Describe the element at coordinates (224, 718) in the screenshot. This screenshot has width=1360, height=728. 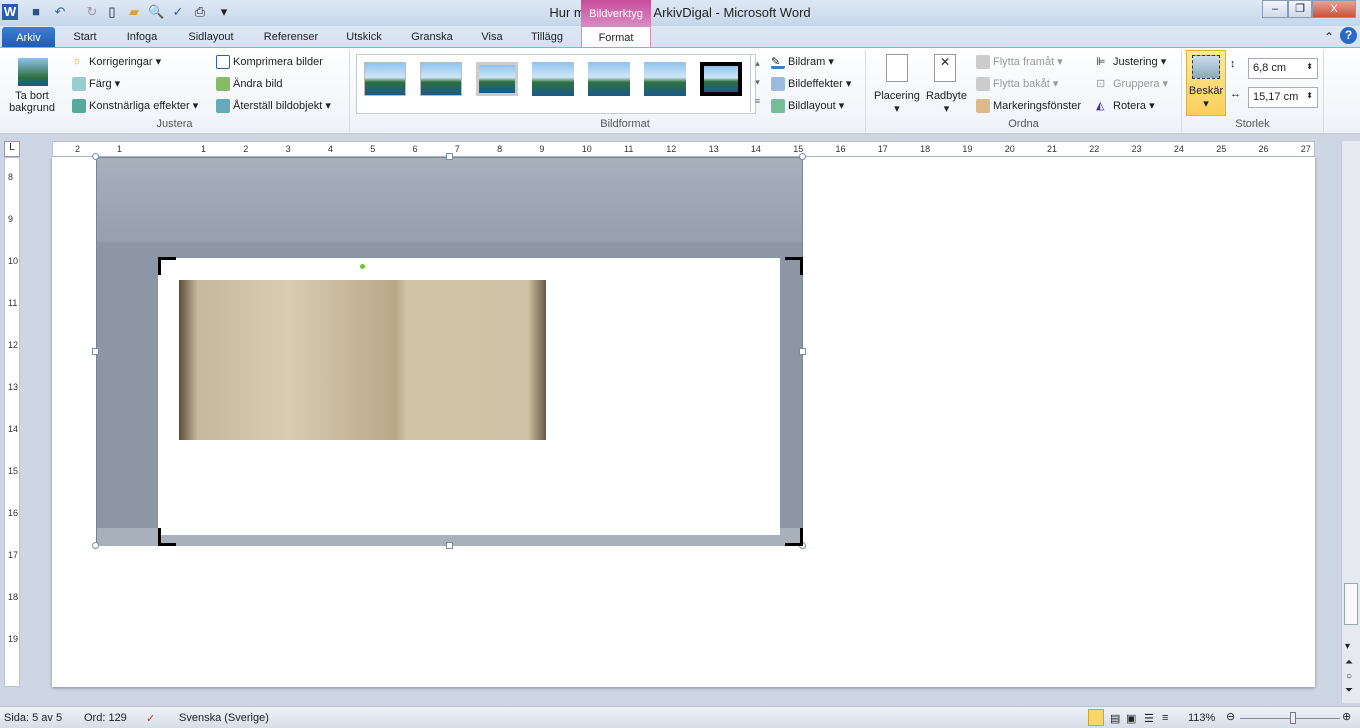
I see `language: Svenska (Sverige)` at that location.